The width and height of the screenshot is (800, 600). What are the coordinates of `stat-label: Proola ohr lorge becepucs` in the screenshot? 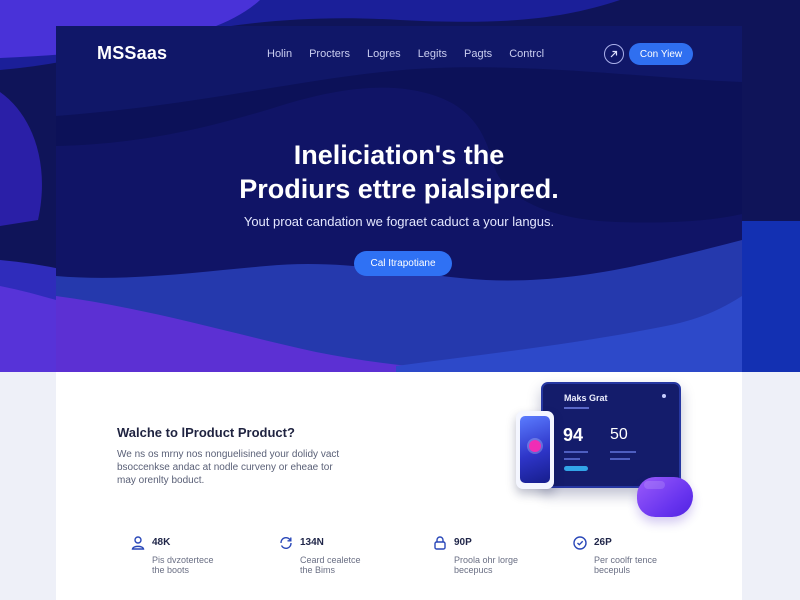 It's located at (486, 565).